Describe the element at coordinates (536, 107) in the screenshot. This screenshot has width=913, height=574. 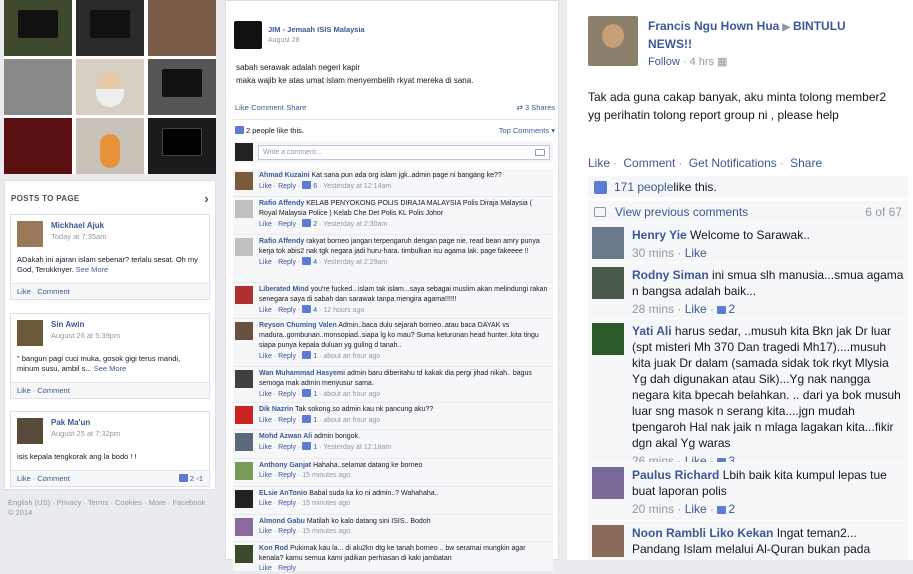
I see `shares-count: ⇄ 3 Shares` at that location.